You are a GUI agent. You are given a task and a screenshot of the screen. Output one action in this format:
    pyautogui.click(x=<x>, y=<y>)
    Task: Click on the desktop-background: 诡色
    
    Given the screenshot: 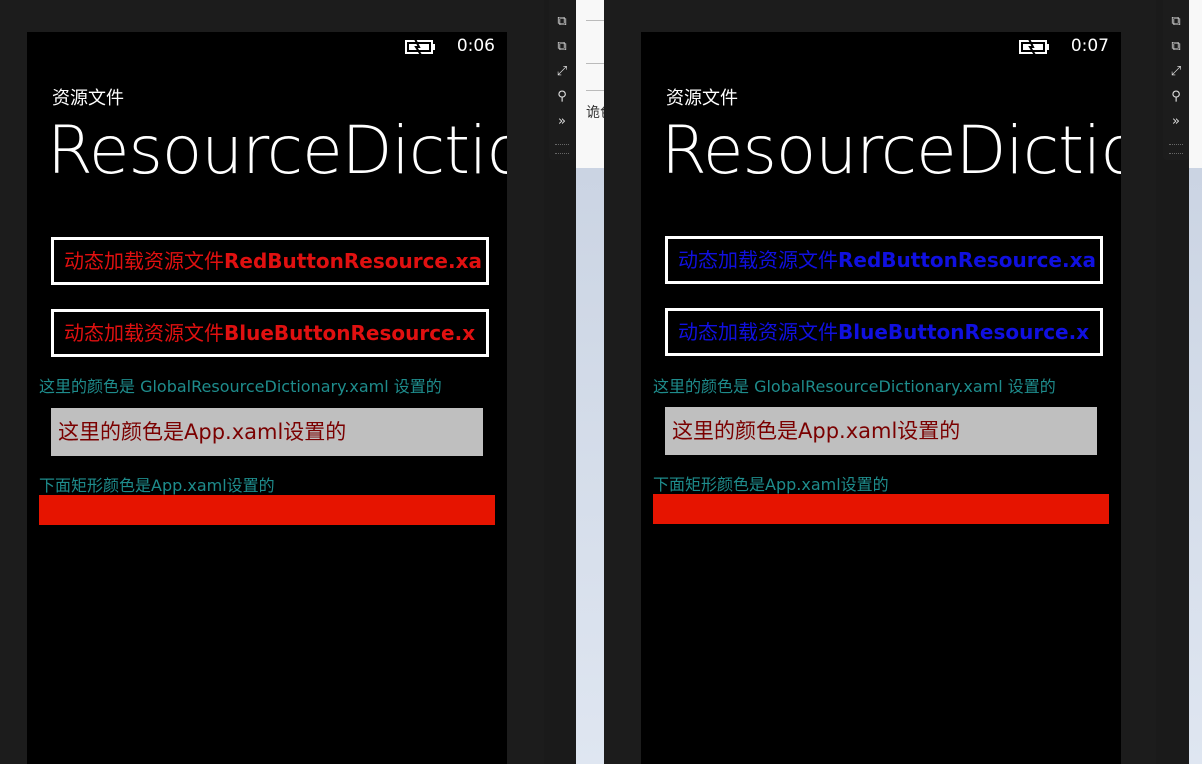 What is the action you would take?
    pyautogui.click(x=590, y=382)
    